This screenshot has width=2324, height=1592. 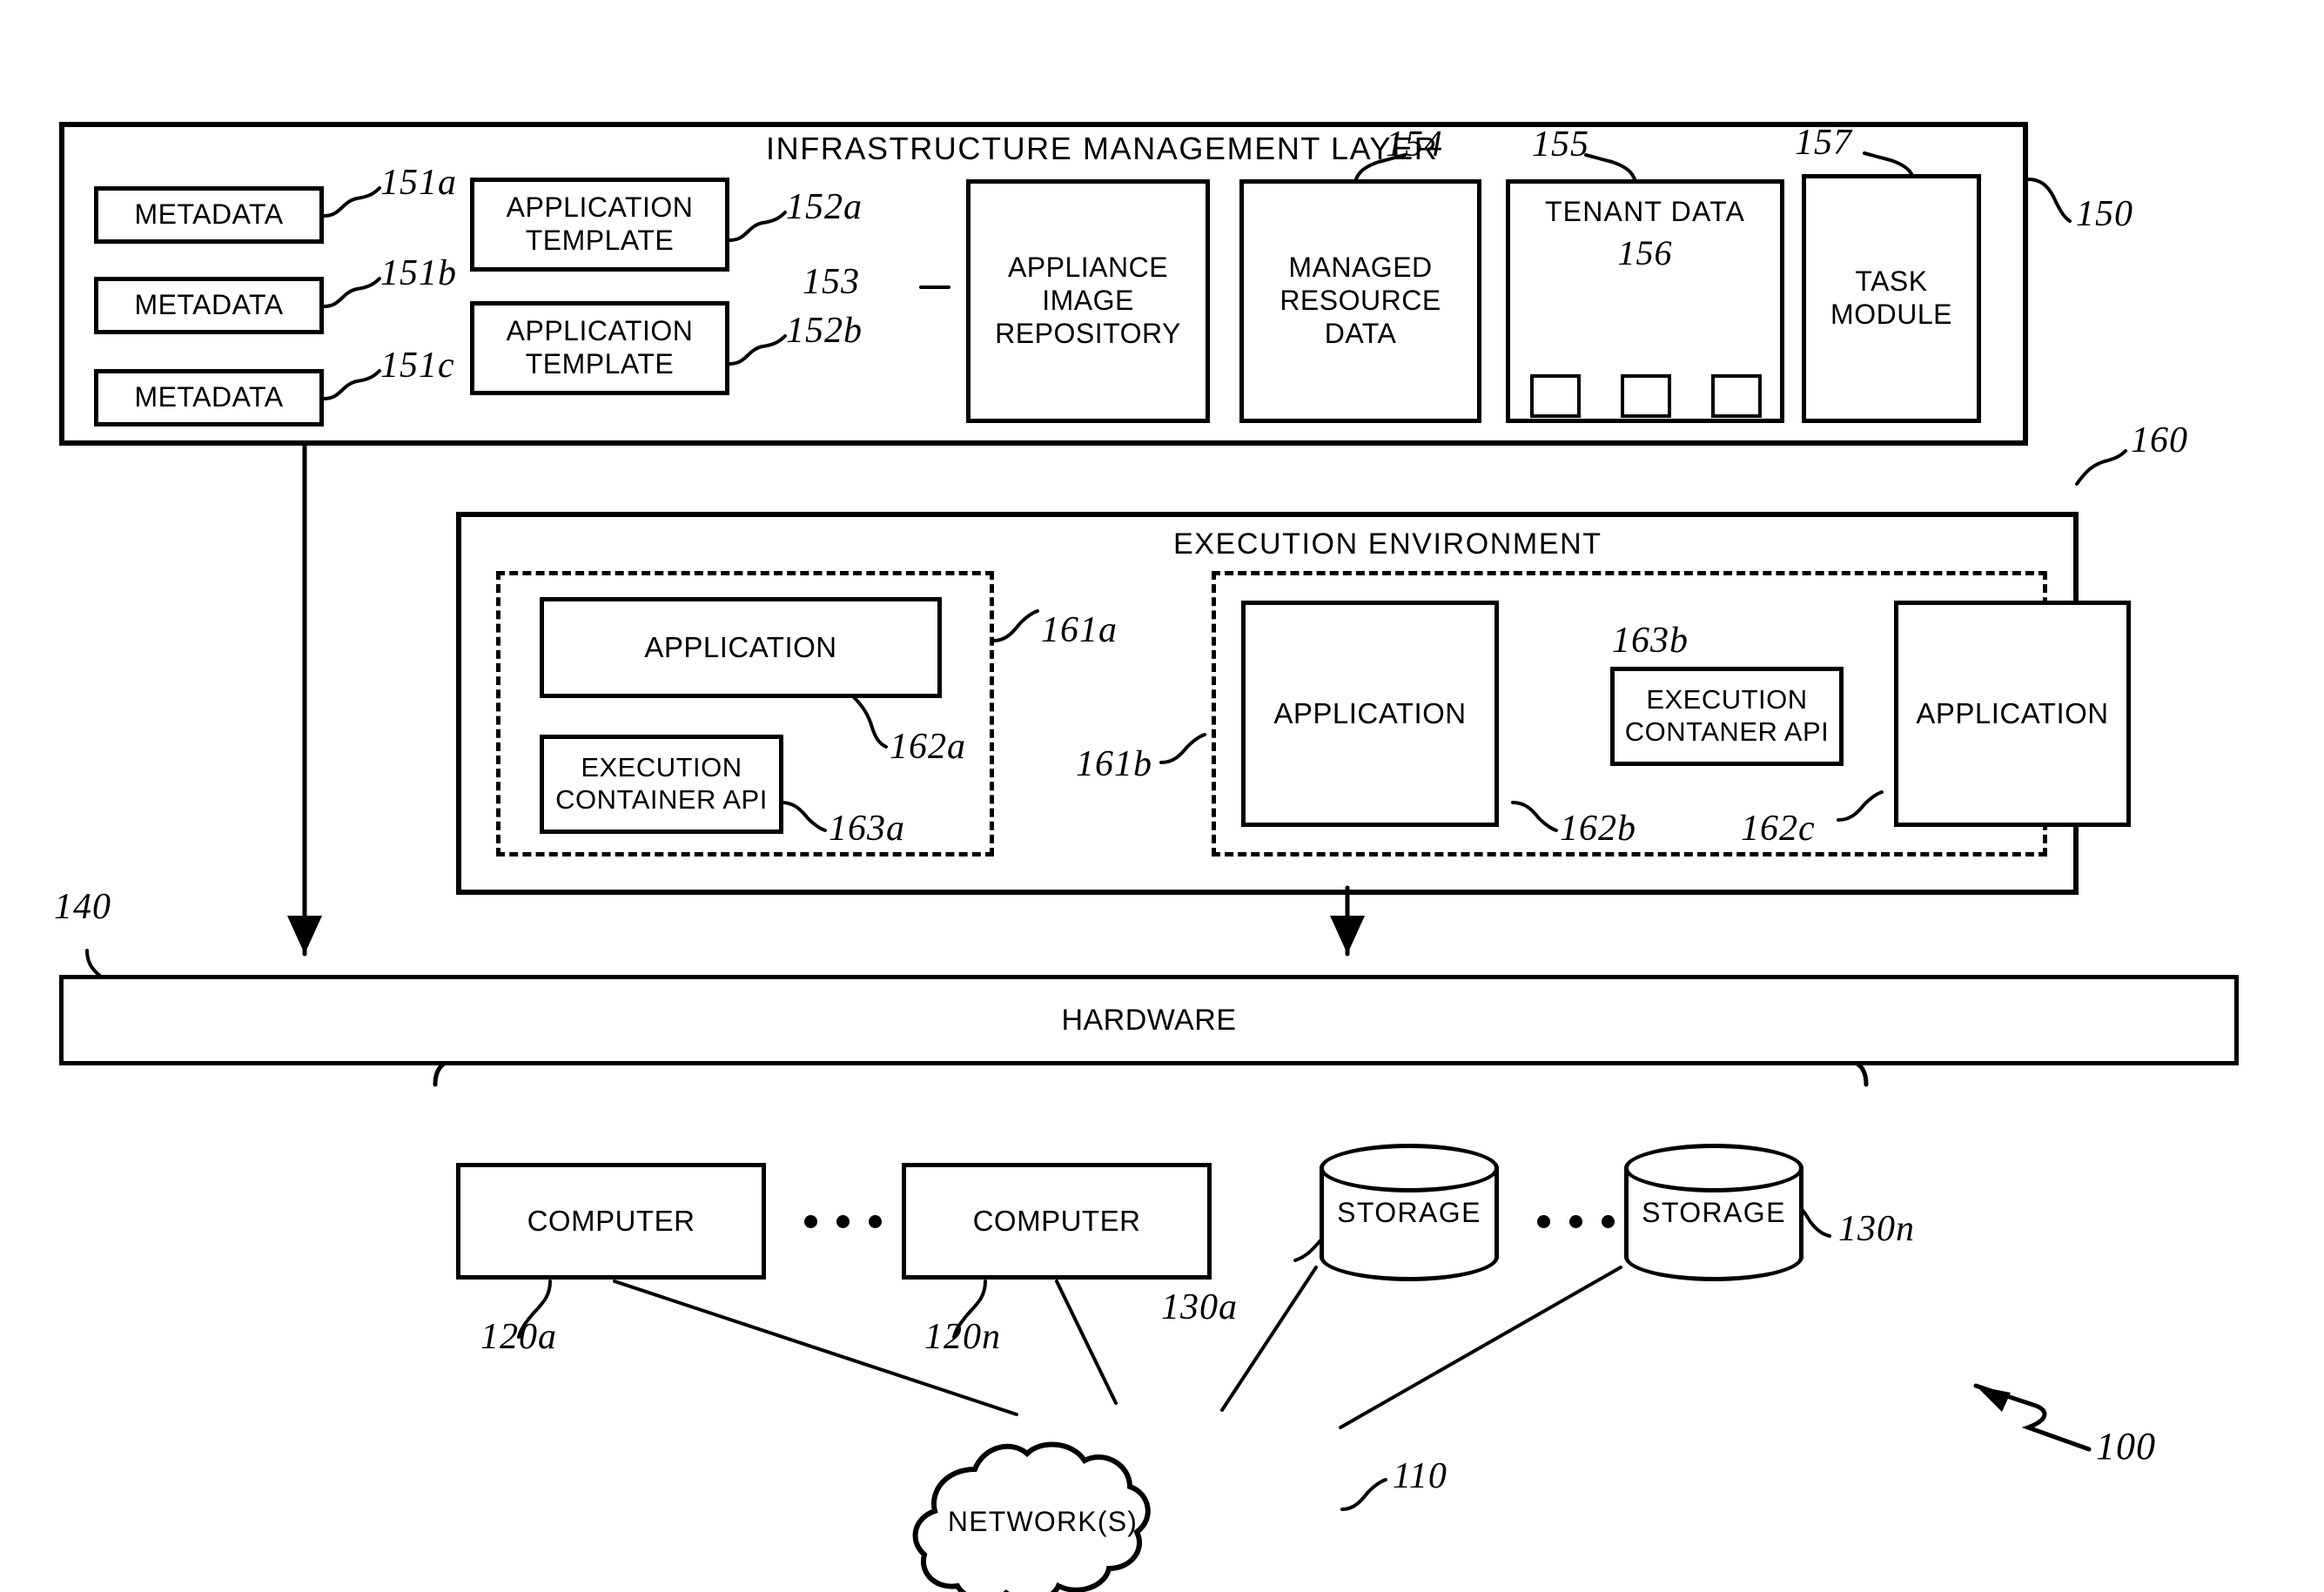 I want to click on hardware-label: HARDWARE, so click(x=1149, y=1020).